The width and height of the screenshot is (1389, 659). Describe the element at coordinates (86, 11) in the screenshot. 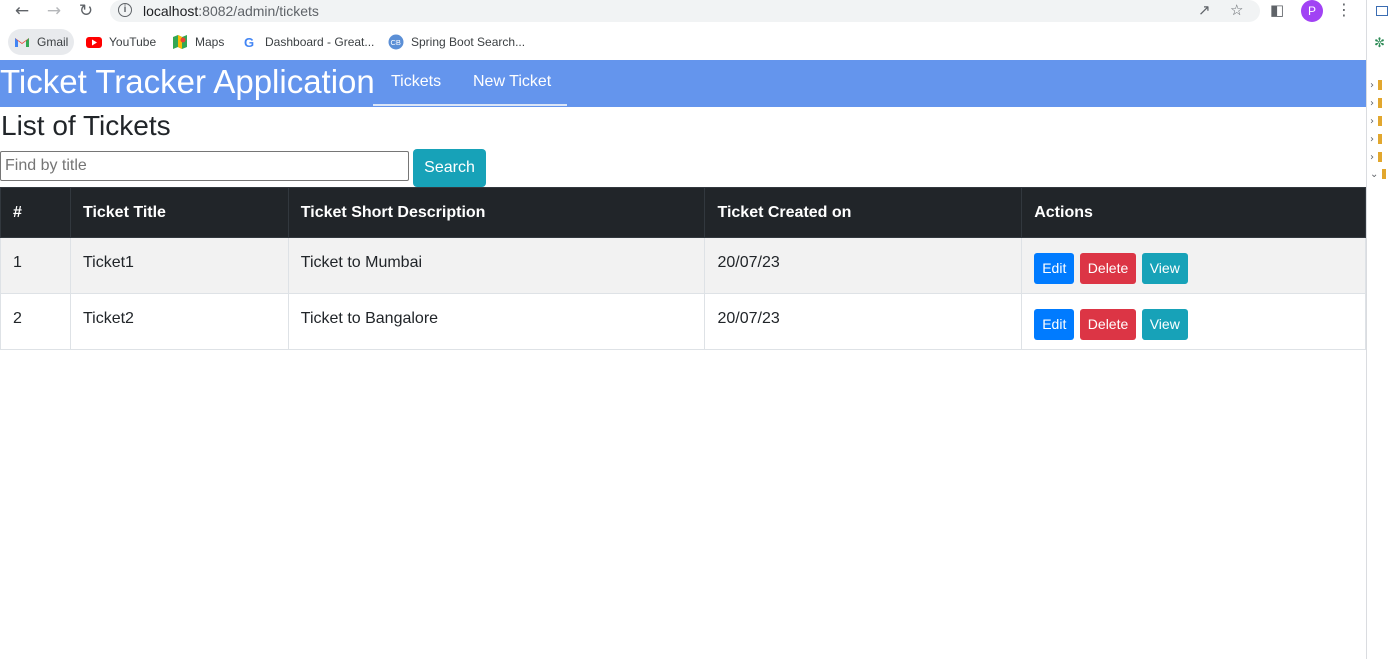

I see `reload-icon: ↻` at that location.